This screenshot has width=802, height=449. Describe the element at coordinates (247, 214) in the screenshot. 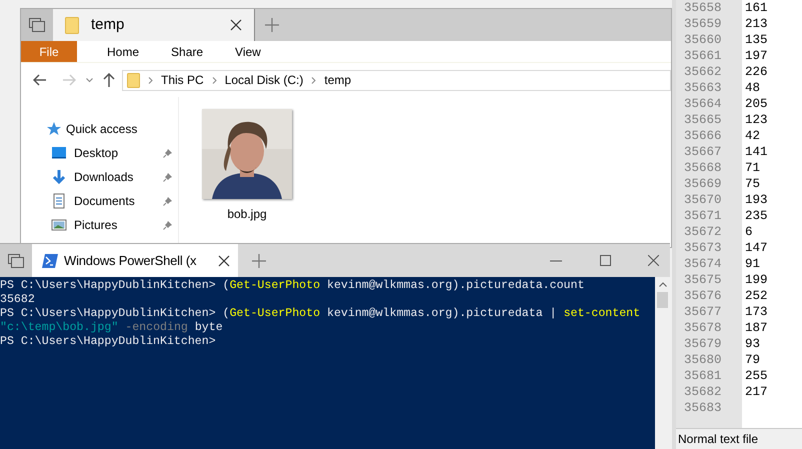

I see `file-name: bob.jpg` at that location.